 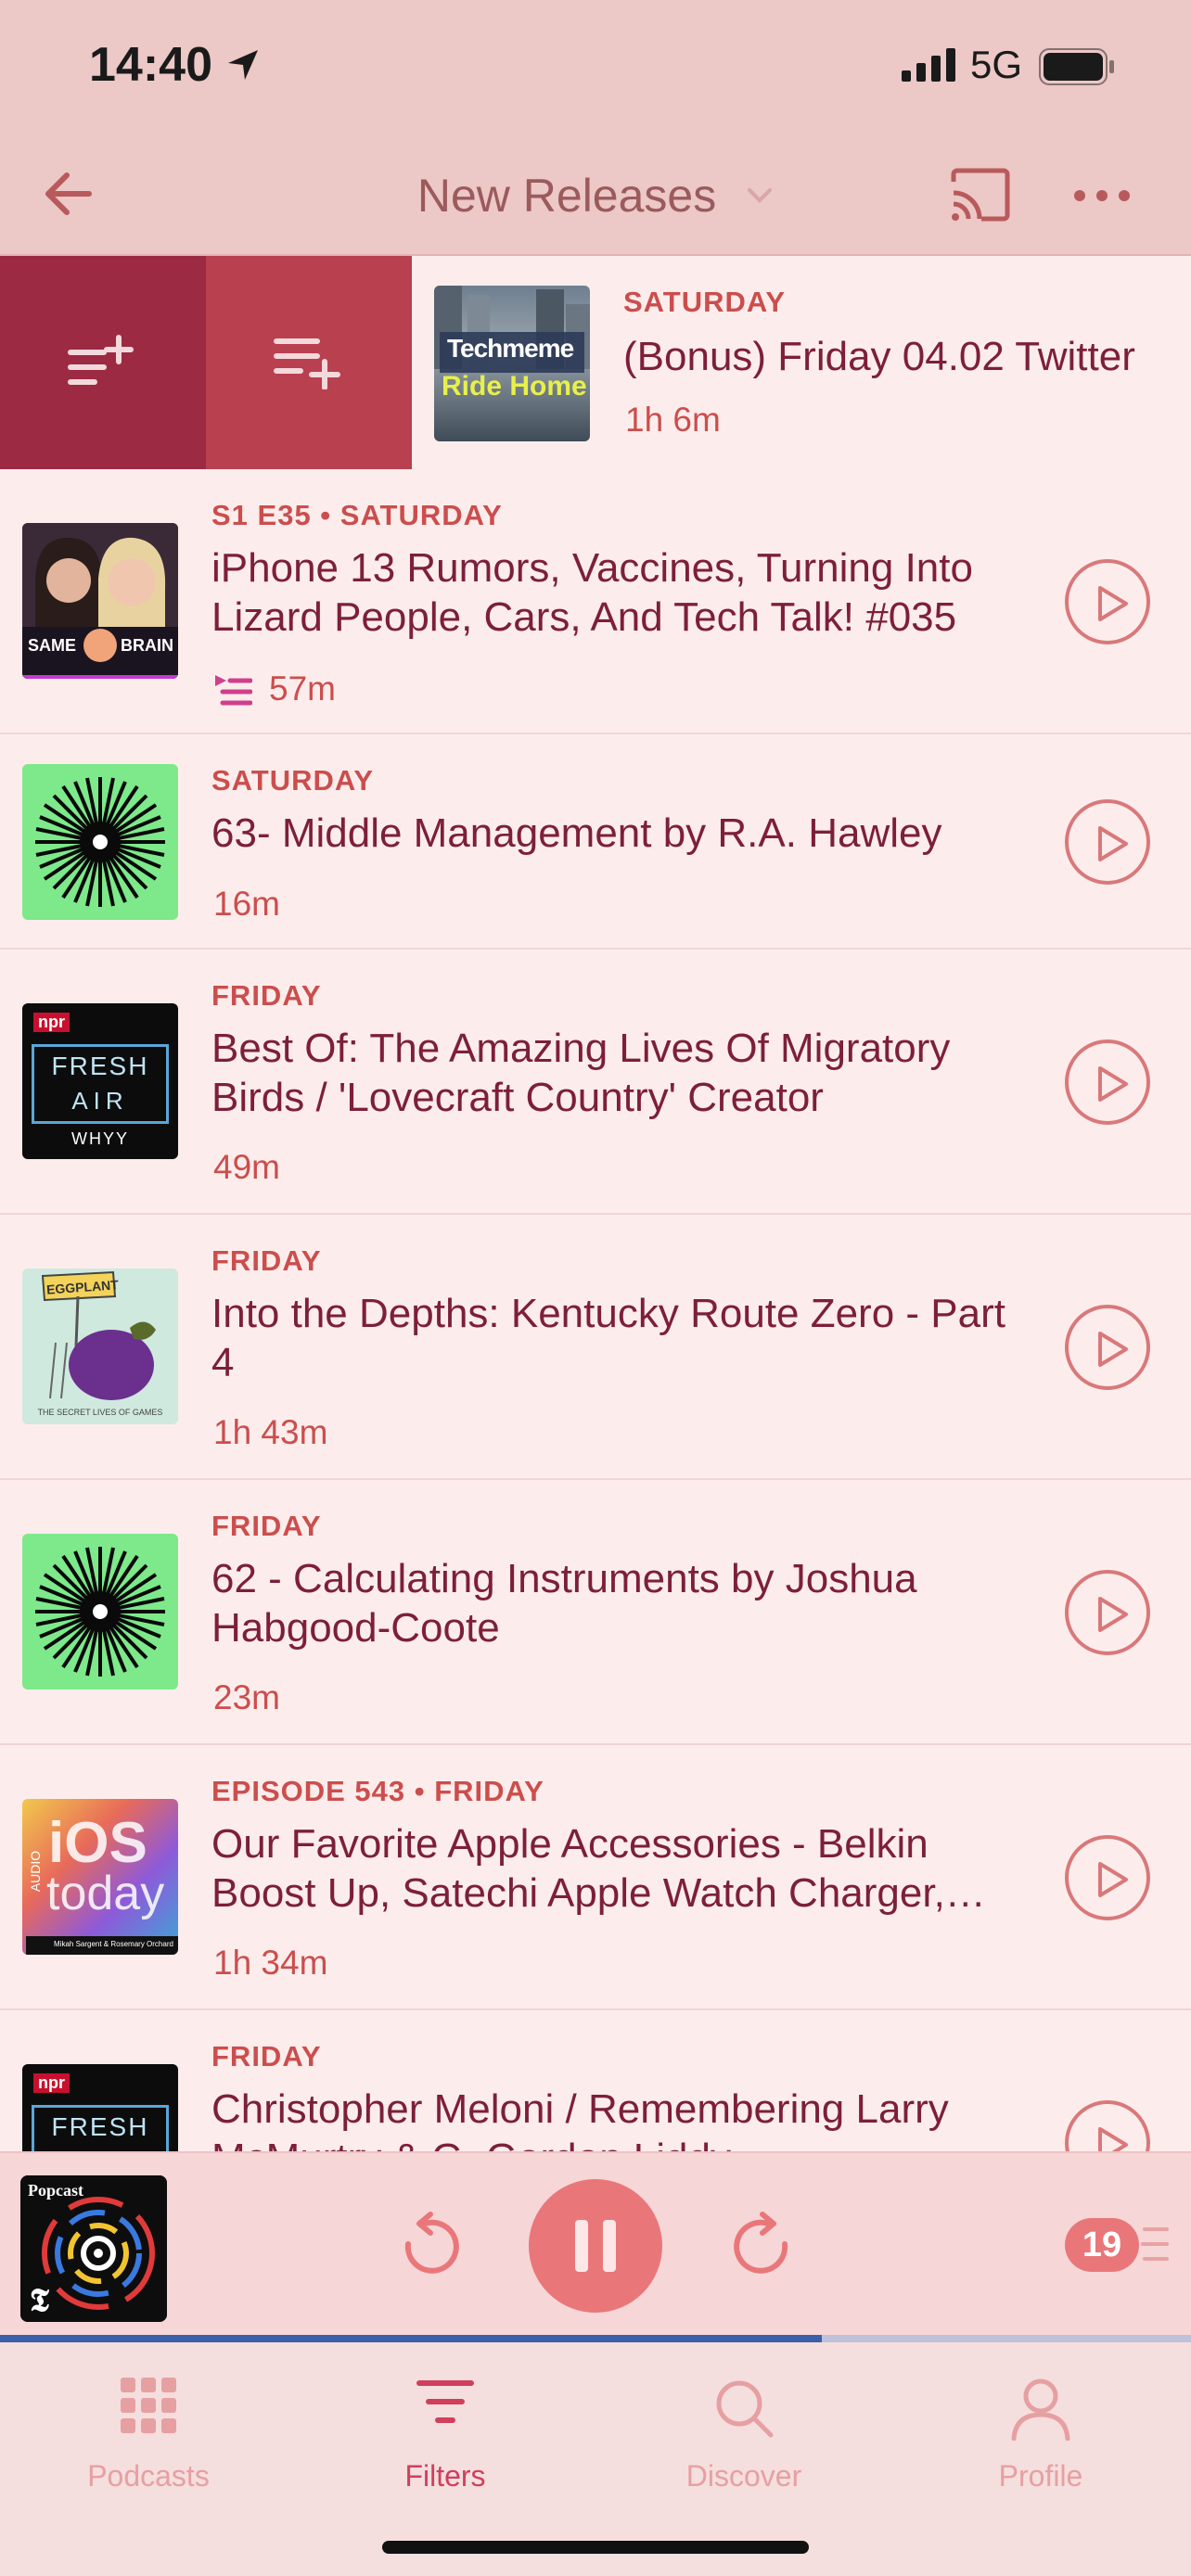 I want to click on more-options-icon, so click(x=1102, y=196).